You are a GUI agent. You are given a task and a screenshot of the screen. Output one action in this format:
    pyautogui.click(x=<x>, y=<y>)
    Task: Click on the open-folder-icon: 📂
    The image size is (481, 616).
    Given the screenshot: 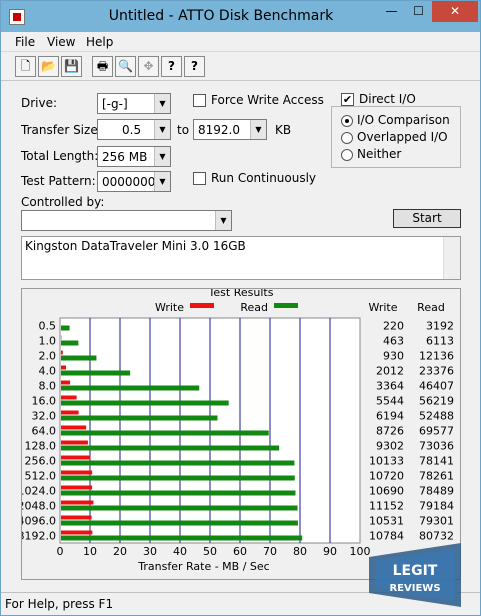 What is the action you would take?
    pyautogui.click(x=48, y=66)
    